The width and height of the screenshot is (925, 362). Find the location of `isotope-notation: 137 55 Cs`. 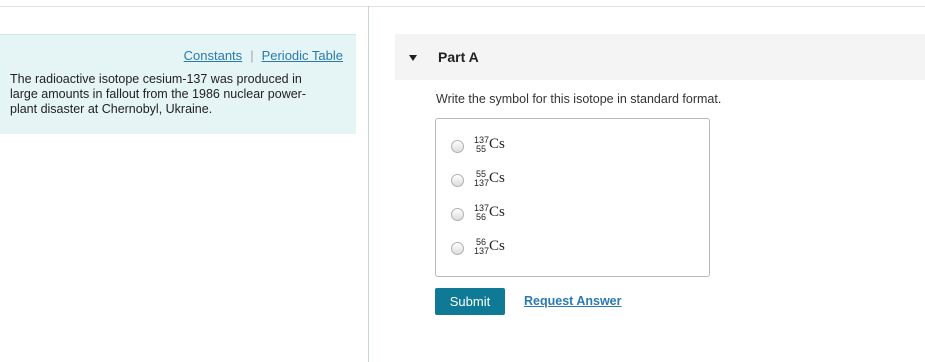

isotope-notation: 137 55 Cs is located at coordinates (504, 146).